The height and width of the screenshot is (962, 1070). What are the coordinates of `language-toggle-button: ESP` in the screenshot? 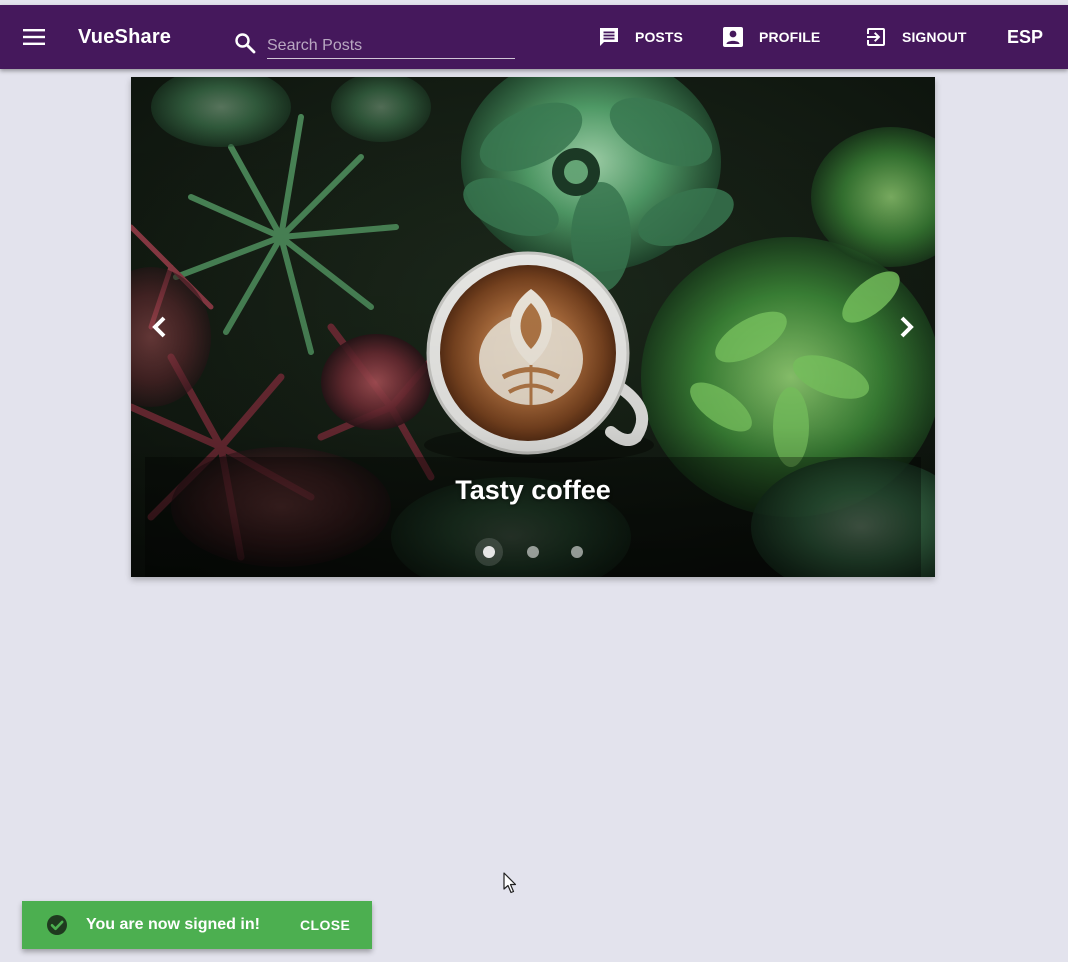 It's located at (1025, 37).